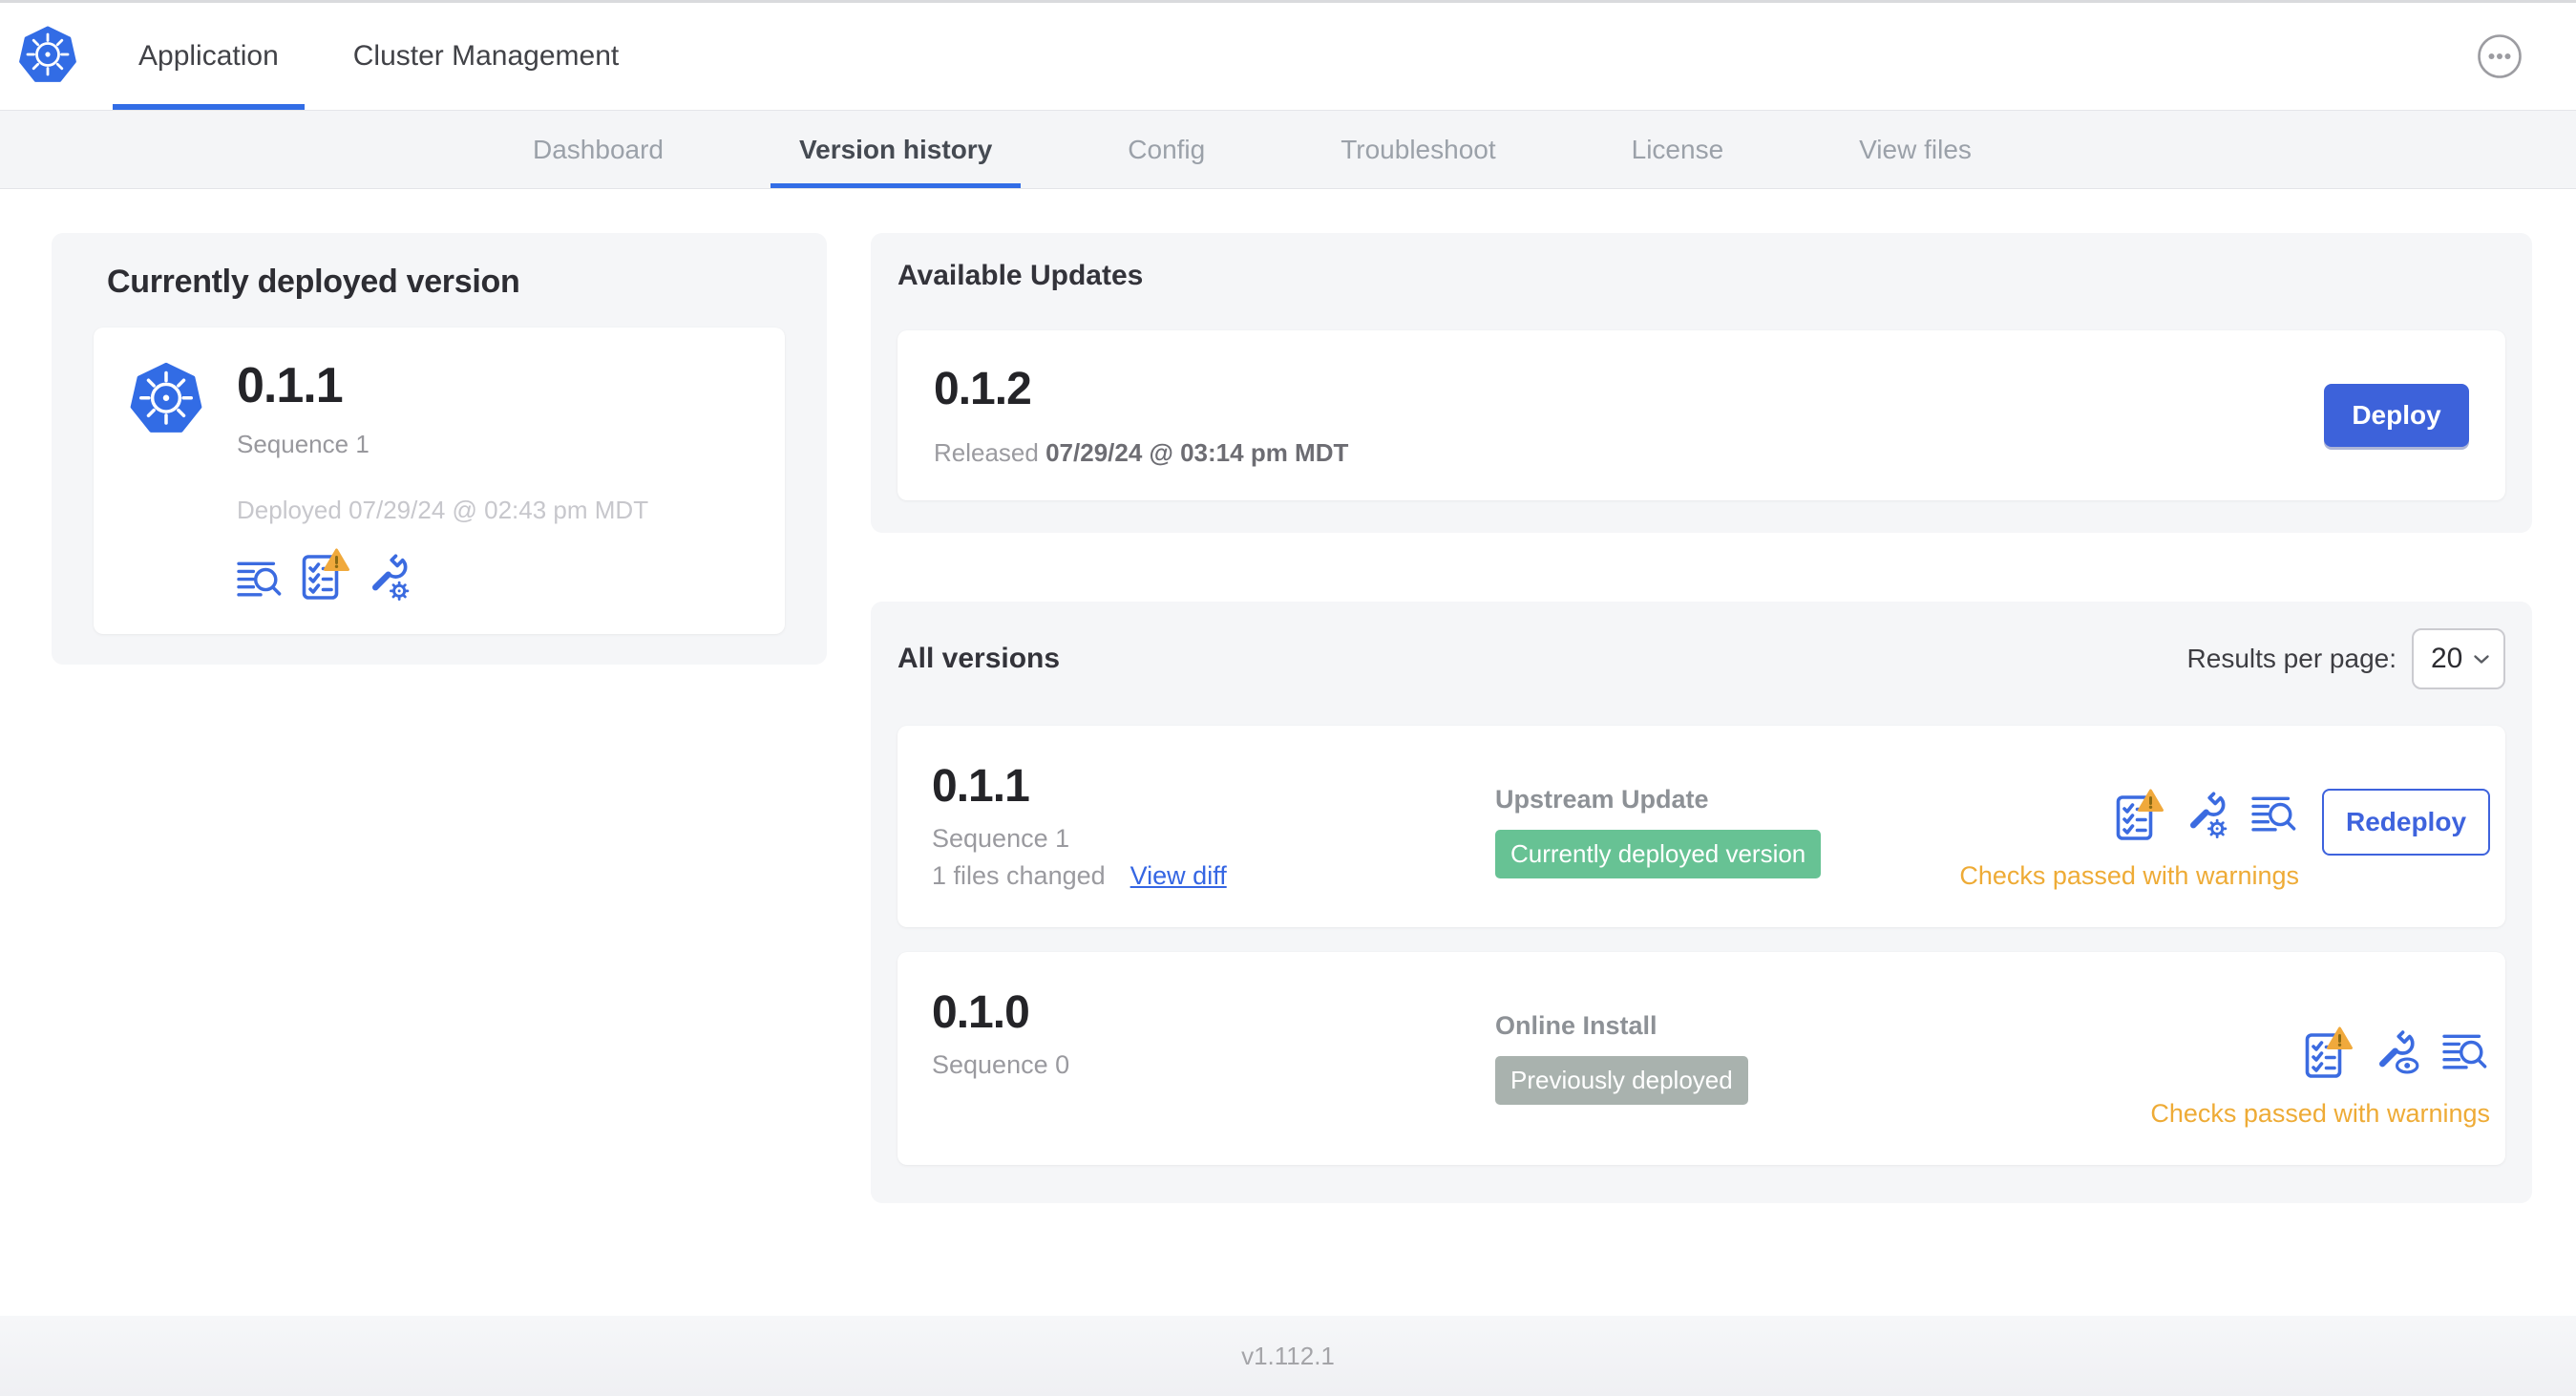  What do you see at coordinates (2481, 659) in the screenshot?
I see `chevron-down-icon` at bounding box center [2481, 659].